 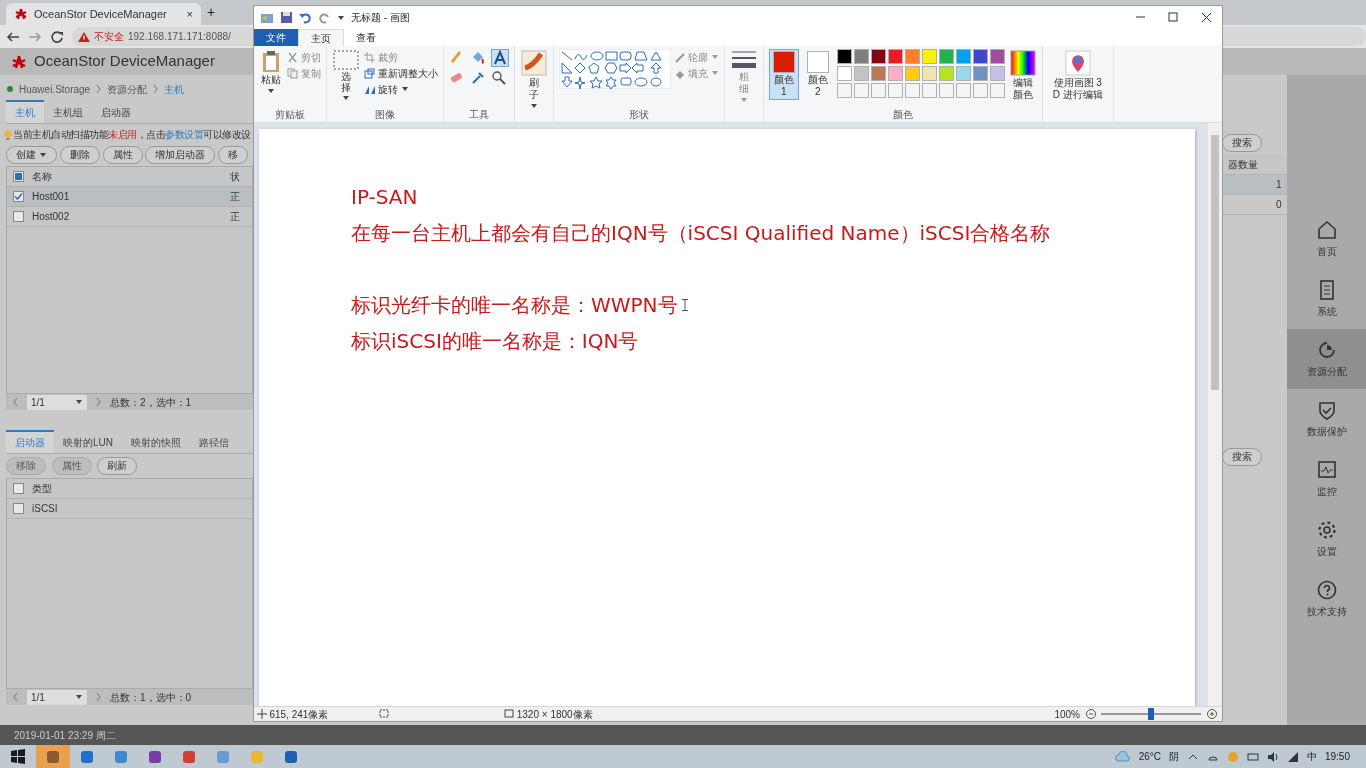 What do you see at coordinates (1326, 359) in the screenshot?
I see `nav-item: 资源分配` at bounding box center [1326, 359].